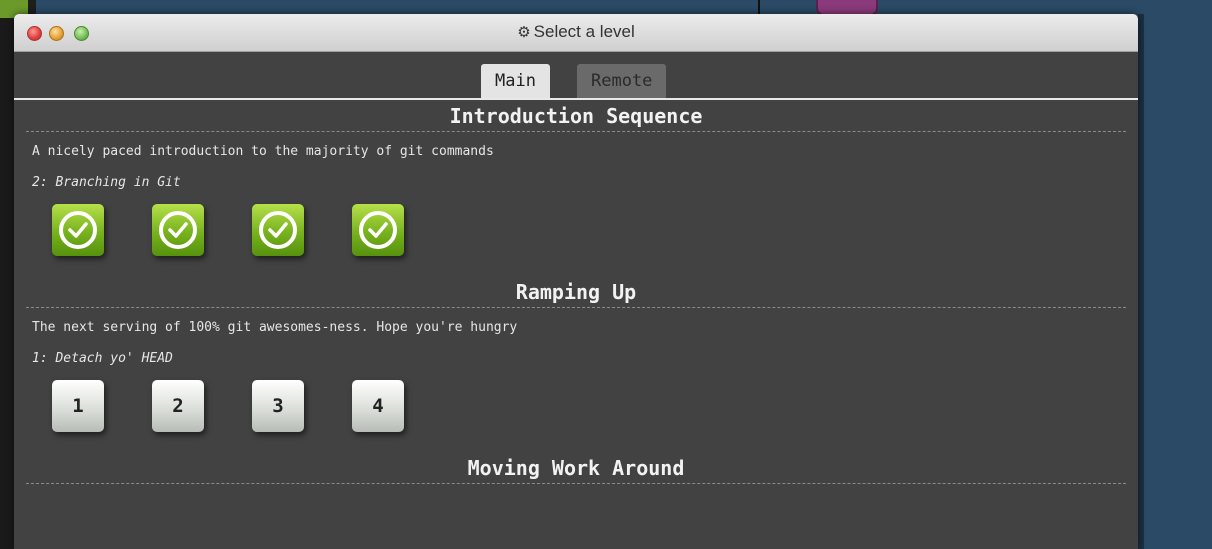 The width and height of the screenshot is (1212, 549). I want to click on level-buttons, so click(576, 240).